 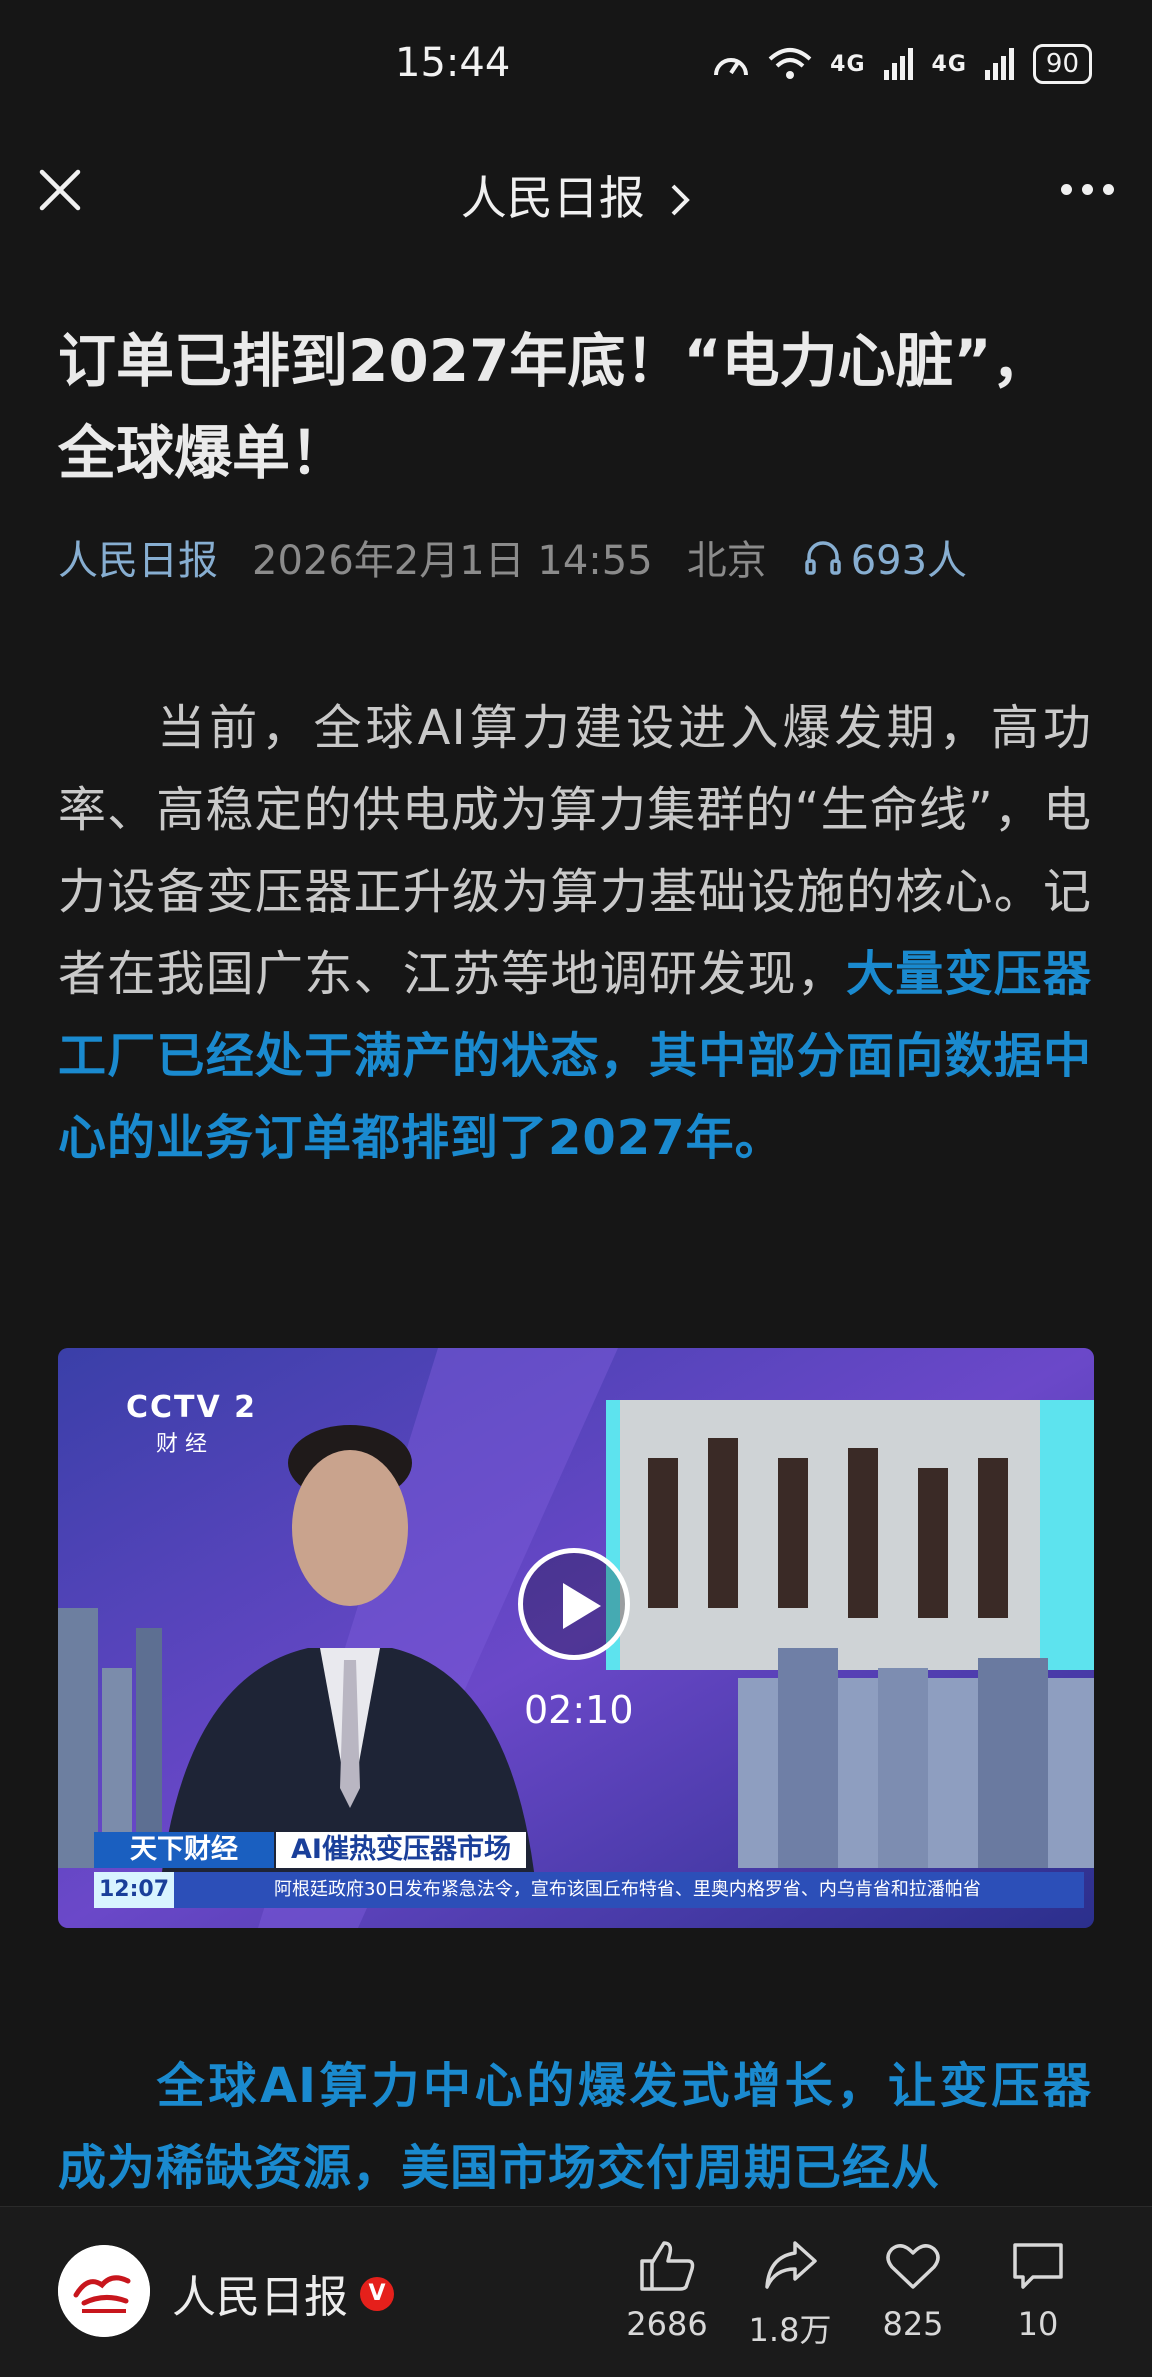 I want to click on heart-icon, so click(x=913, y=2266).